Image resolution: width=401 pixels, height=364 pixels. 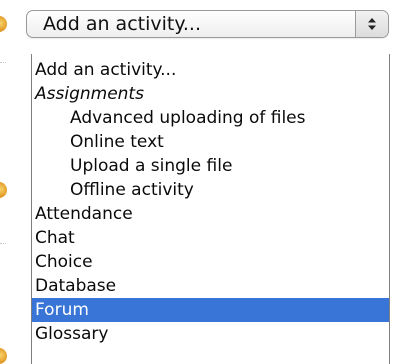 What do you see at coordinates (210, 214) in the screenshot?
I see `menu-item-attendance: Attendance` at bounding box center [210, 214].